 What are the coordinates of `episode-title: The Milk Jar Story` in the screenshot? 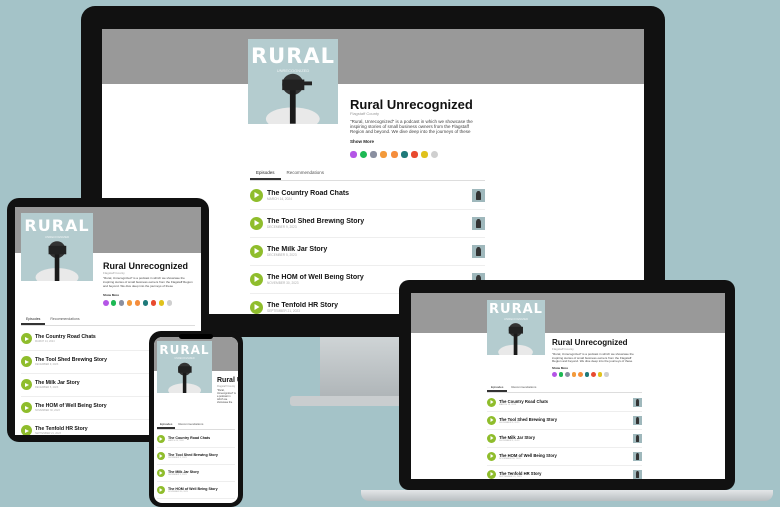 It's located at (369, 249).